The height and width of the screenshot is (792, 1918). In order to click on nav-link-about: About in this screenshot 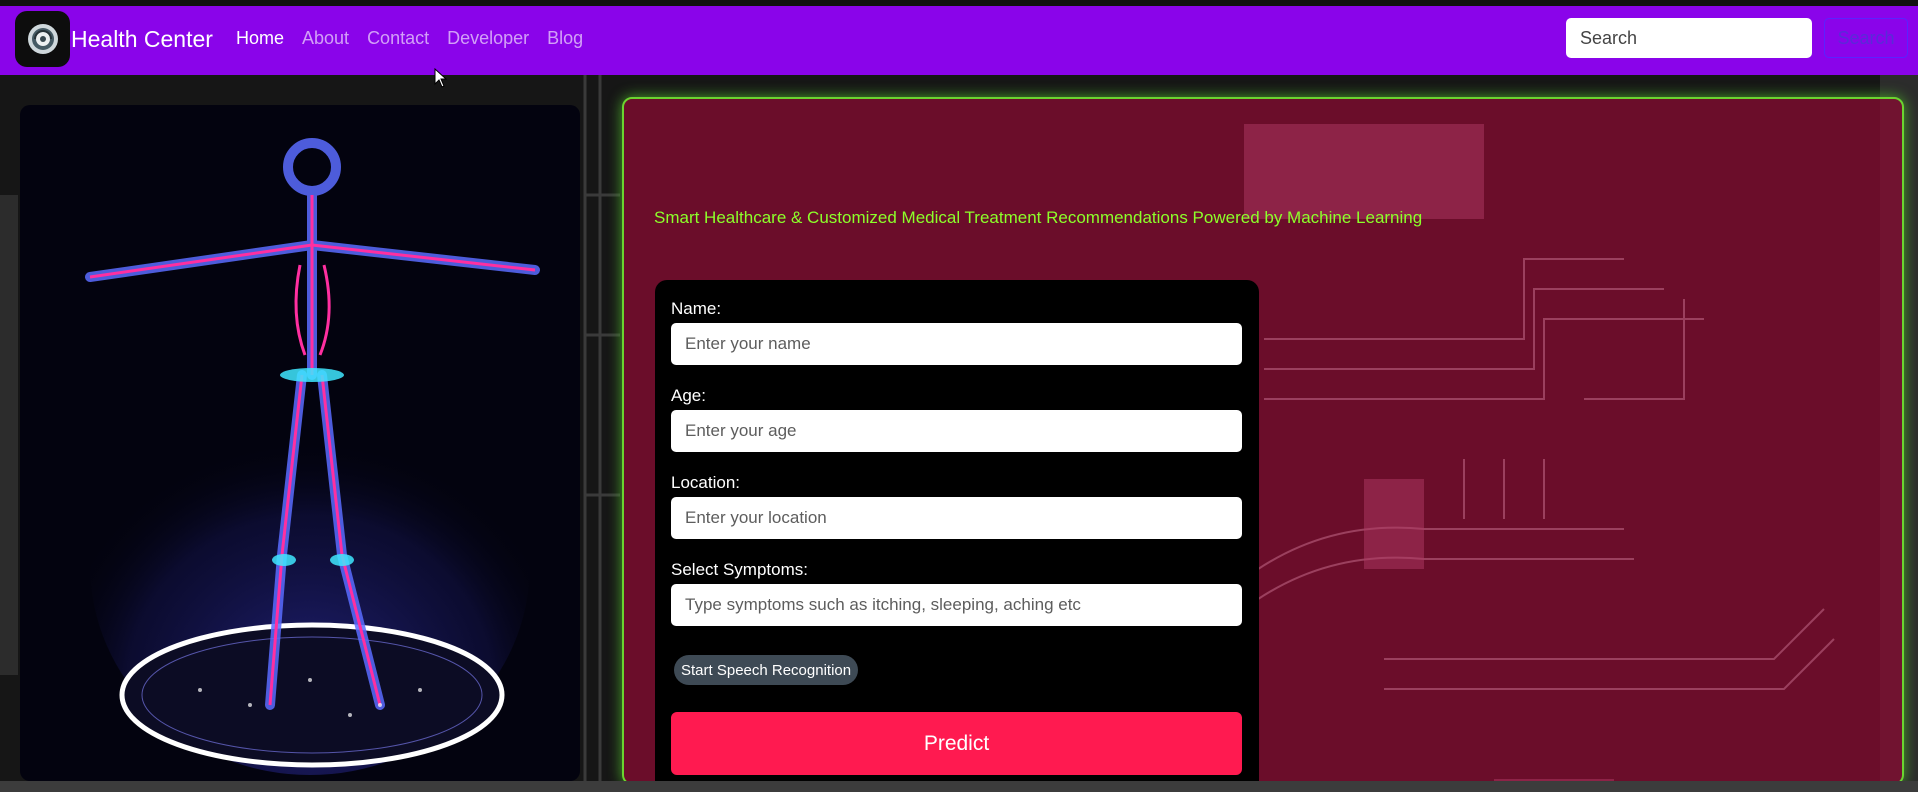, I will do `click(325, 38)`.